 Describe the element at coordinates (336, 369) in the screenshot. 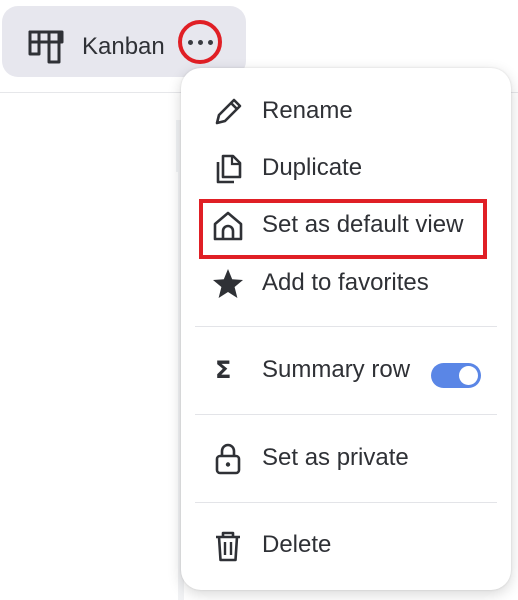

I see `menu-item-label: Summary row` at that location.